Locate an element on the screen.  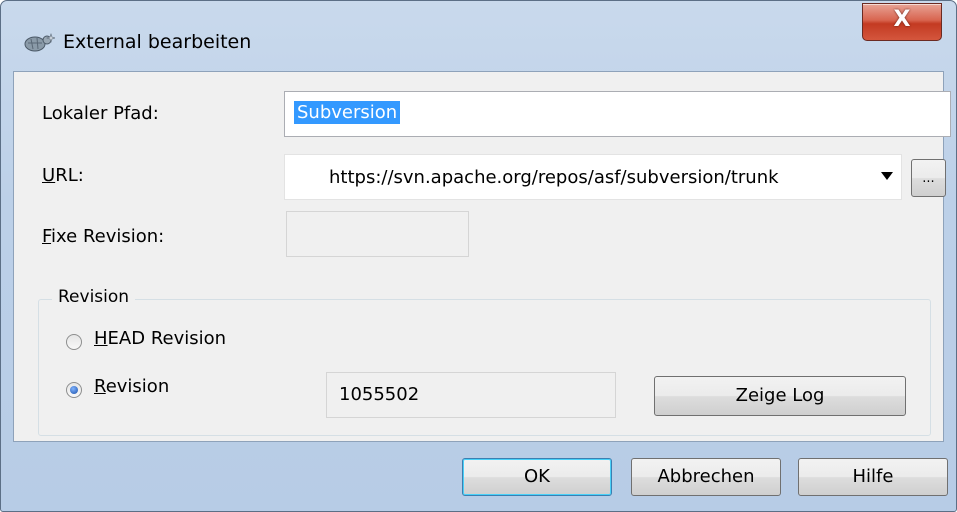
cancel-button: Abbrechen is located at coordinates (706, 477).